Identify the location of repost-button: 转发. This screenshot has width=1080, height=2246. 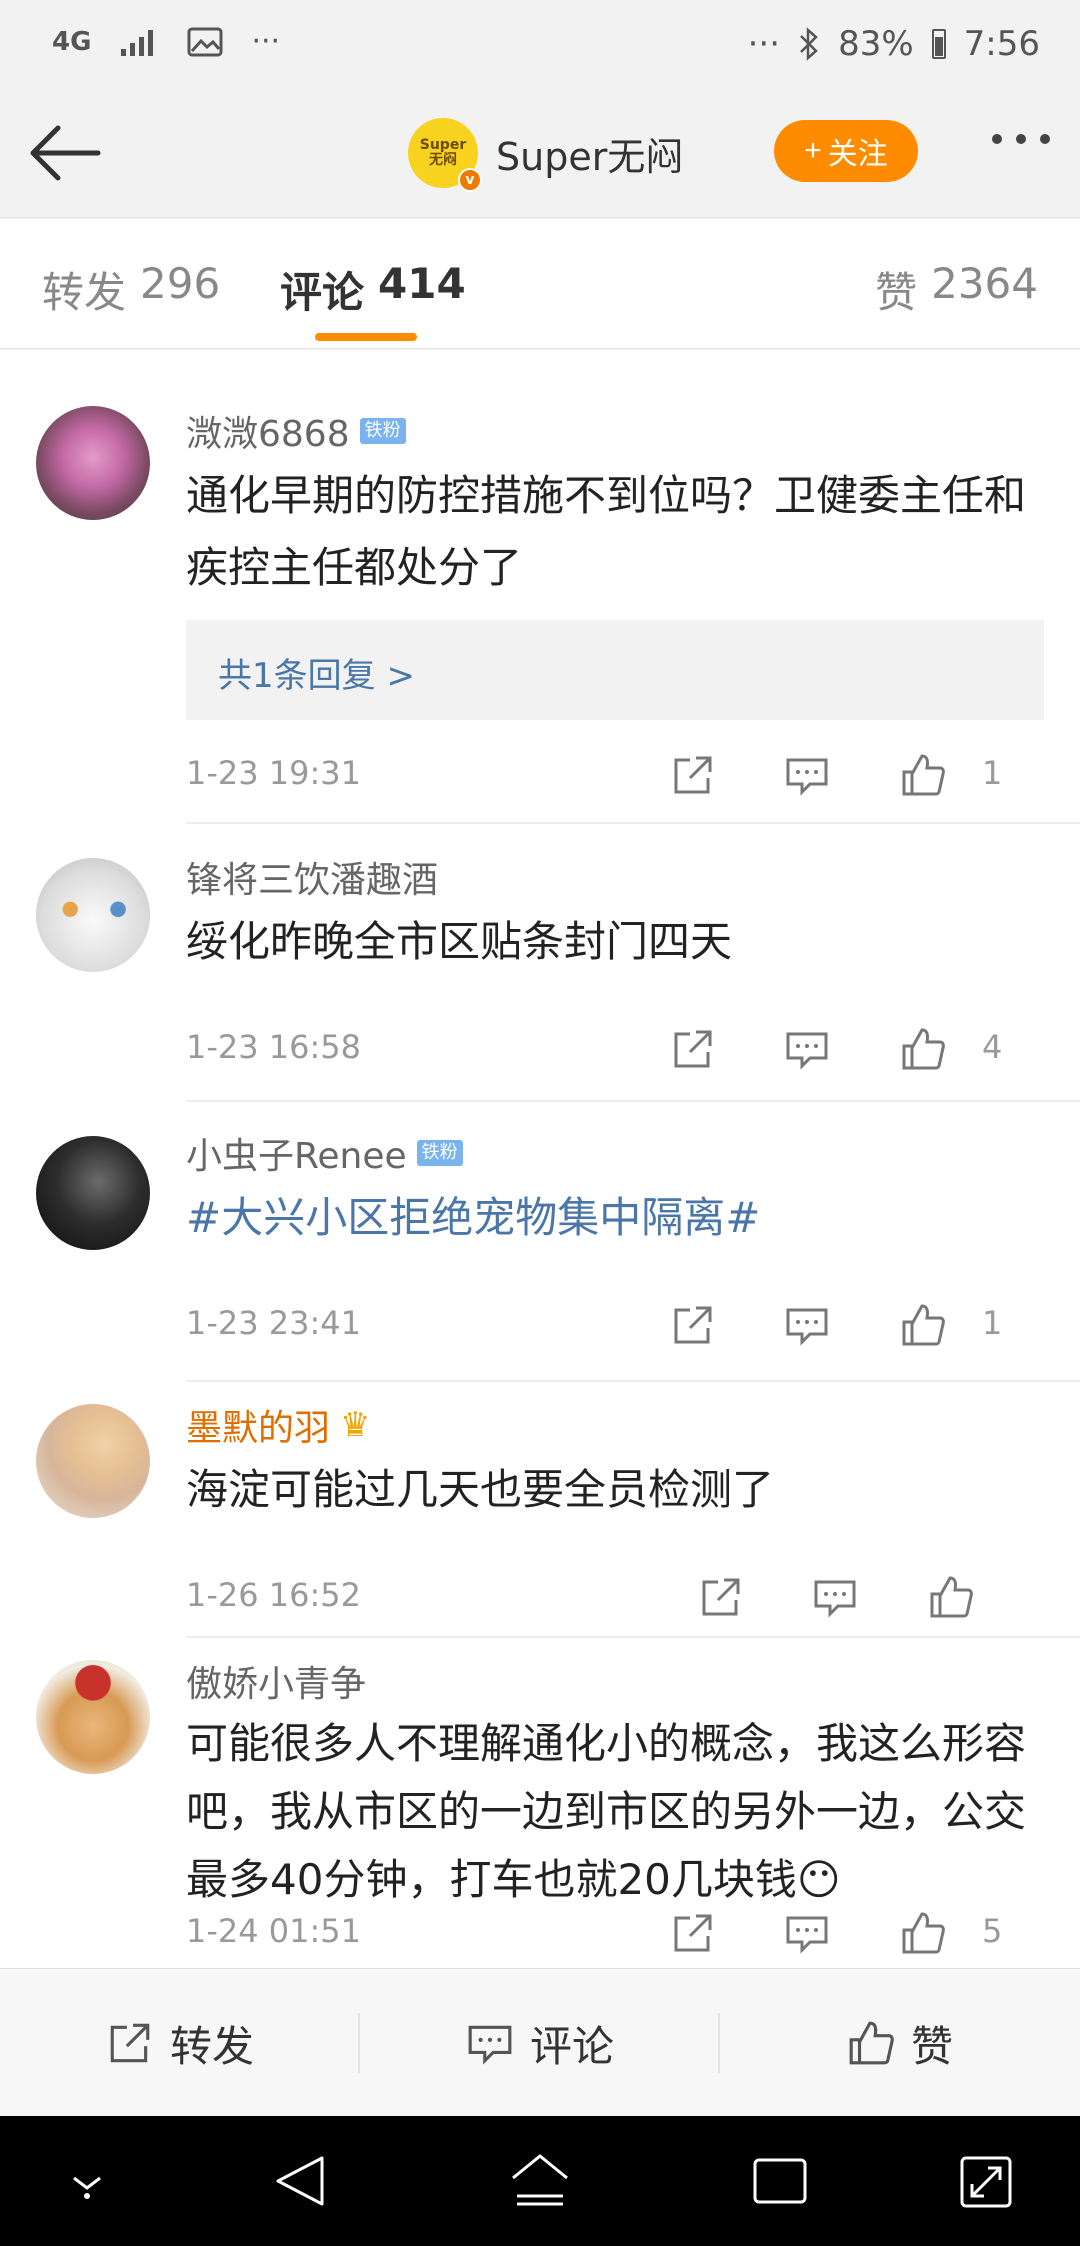
(180, 2043).